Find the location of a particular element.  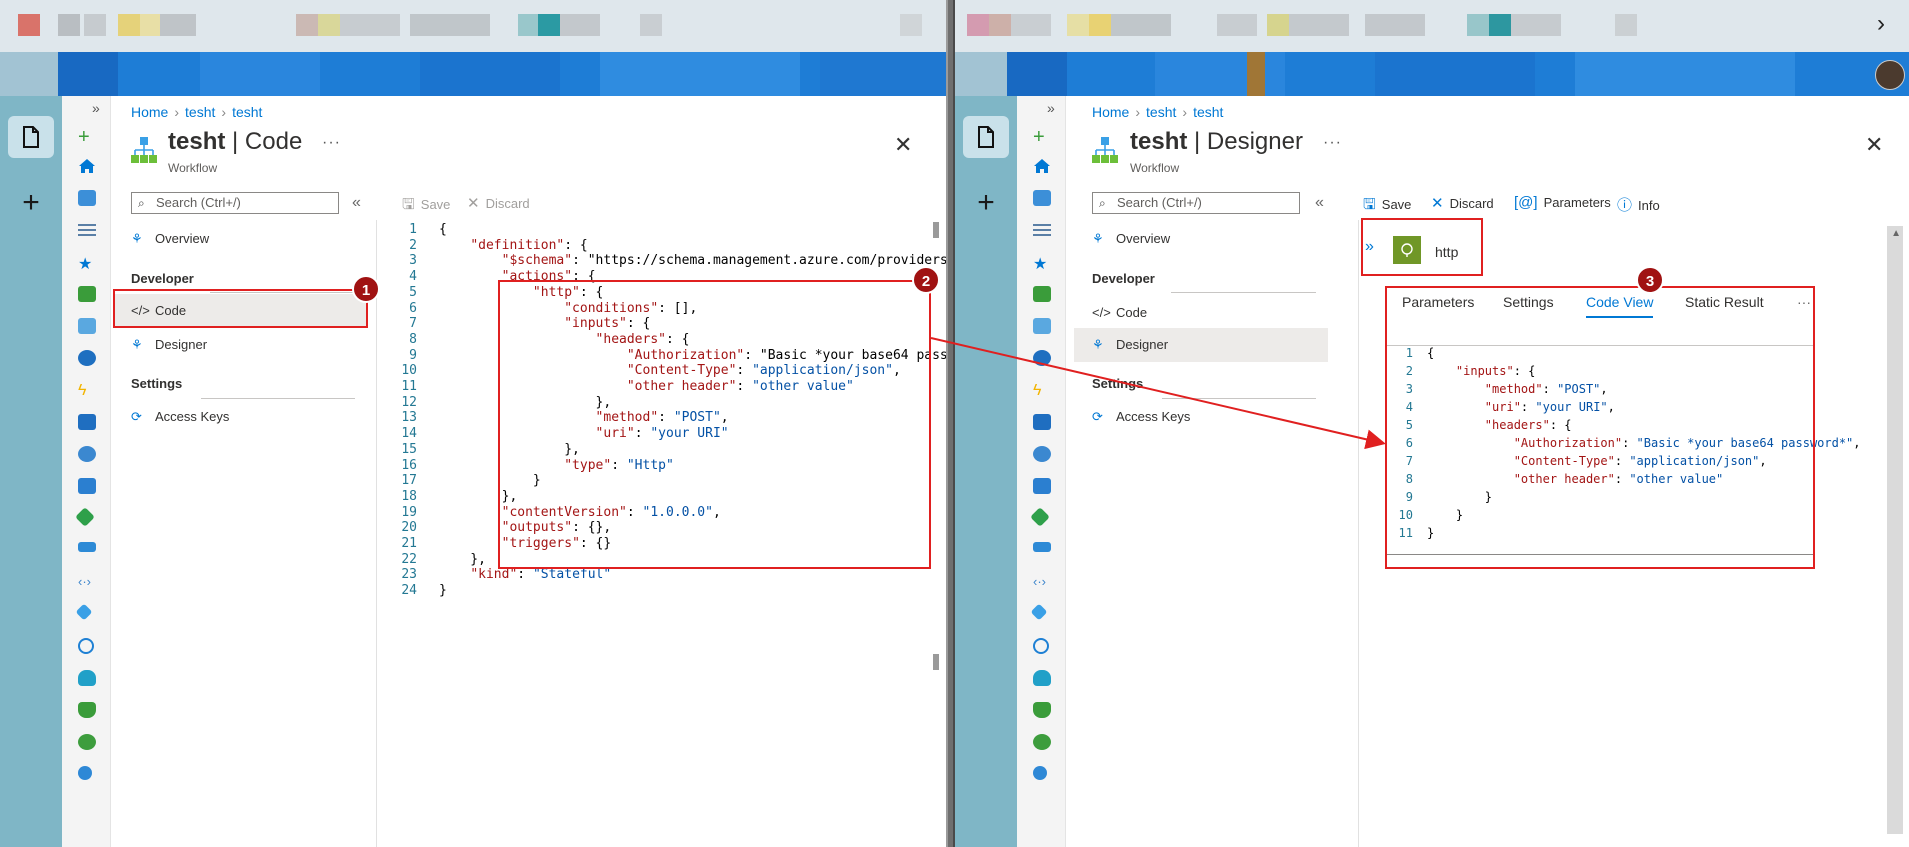

editor-scrollbar is located at coordinates (936, 230).